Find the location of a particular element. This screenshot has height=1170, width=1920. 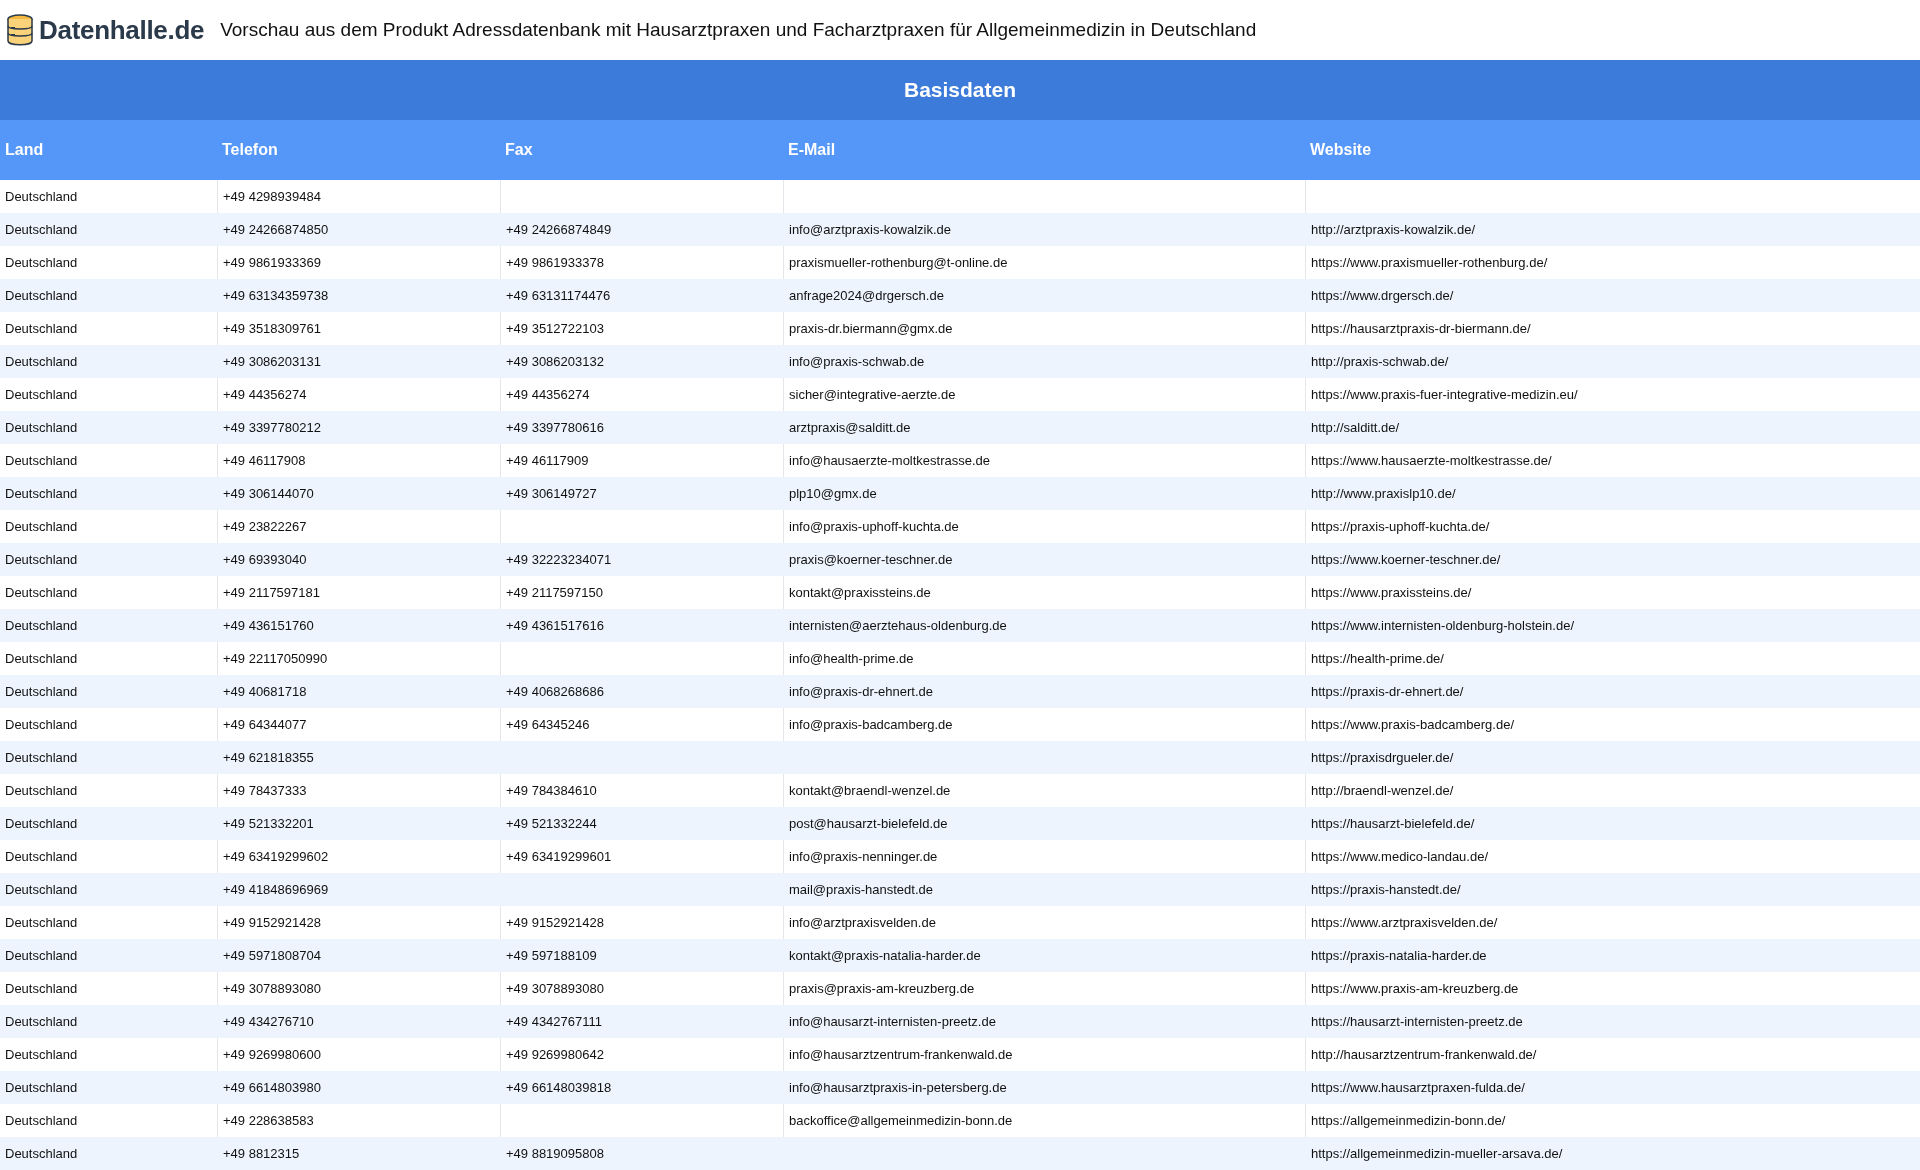

table-cell: +49 597188109 is located at coordinates (641, 955).